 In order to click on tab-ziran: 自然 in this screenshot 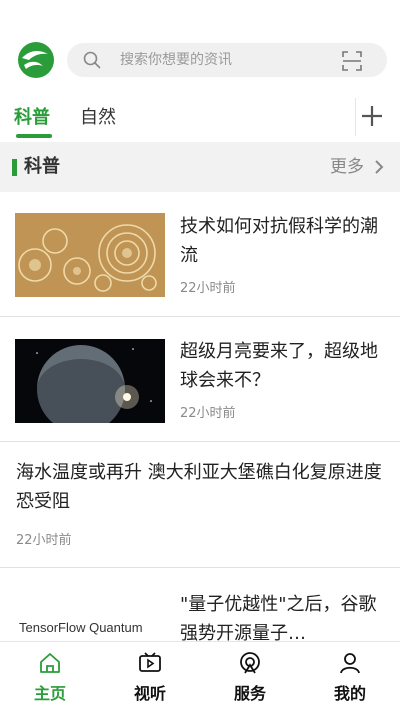, I will do `click(98, 118)`.